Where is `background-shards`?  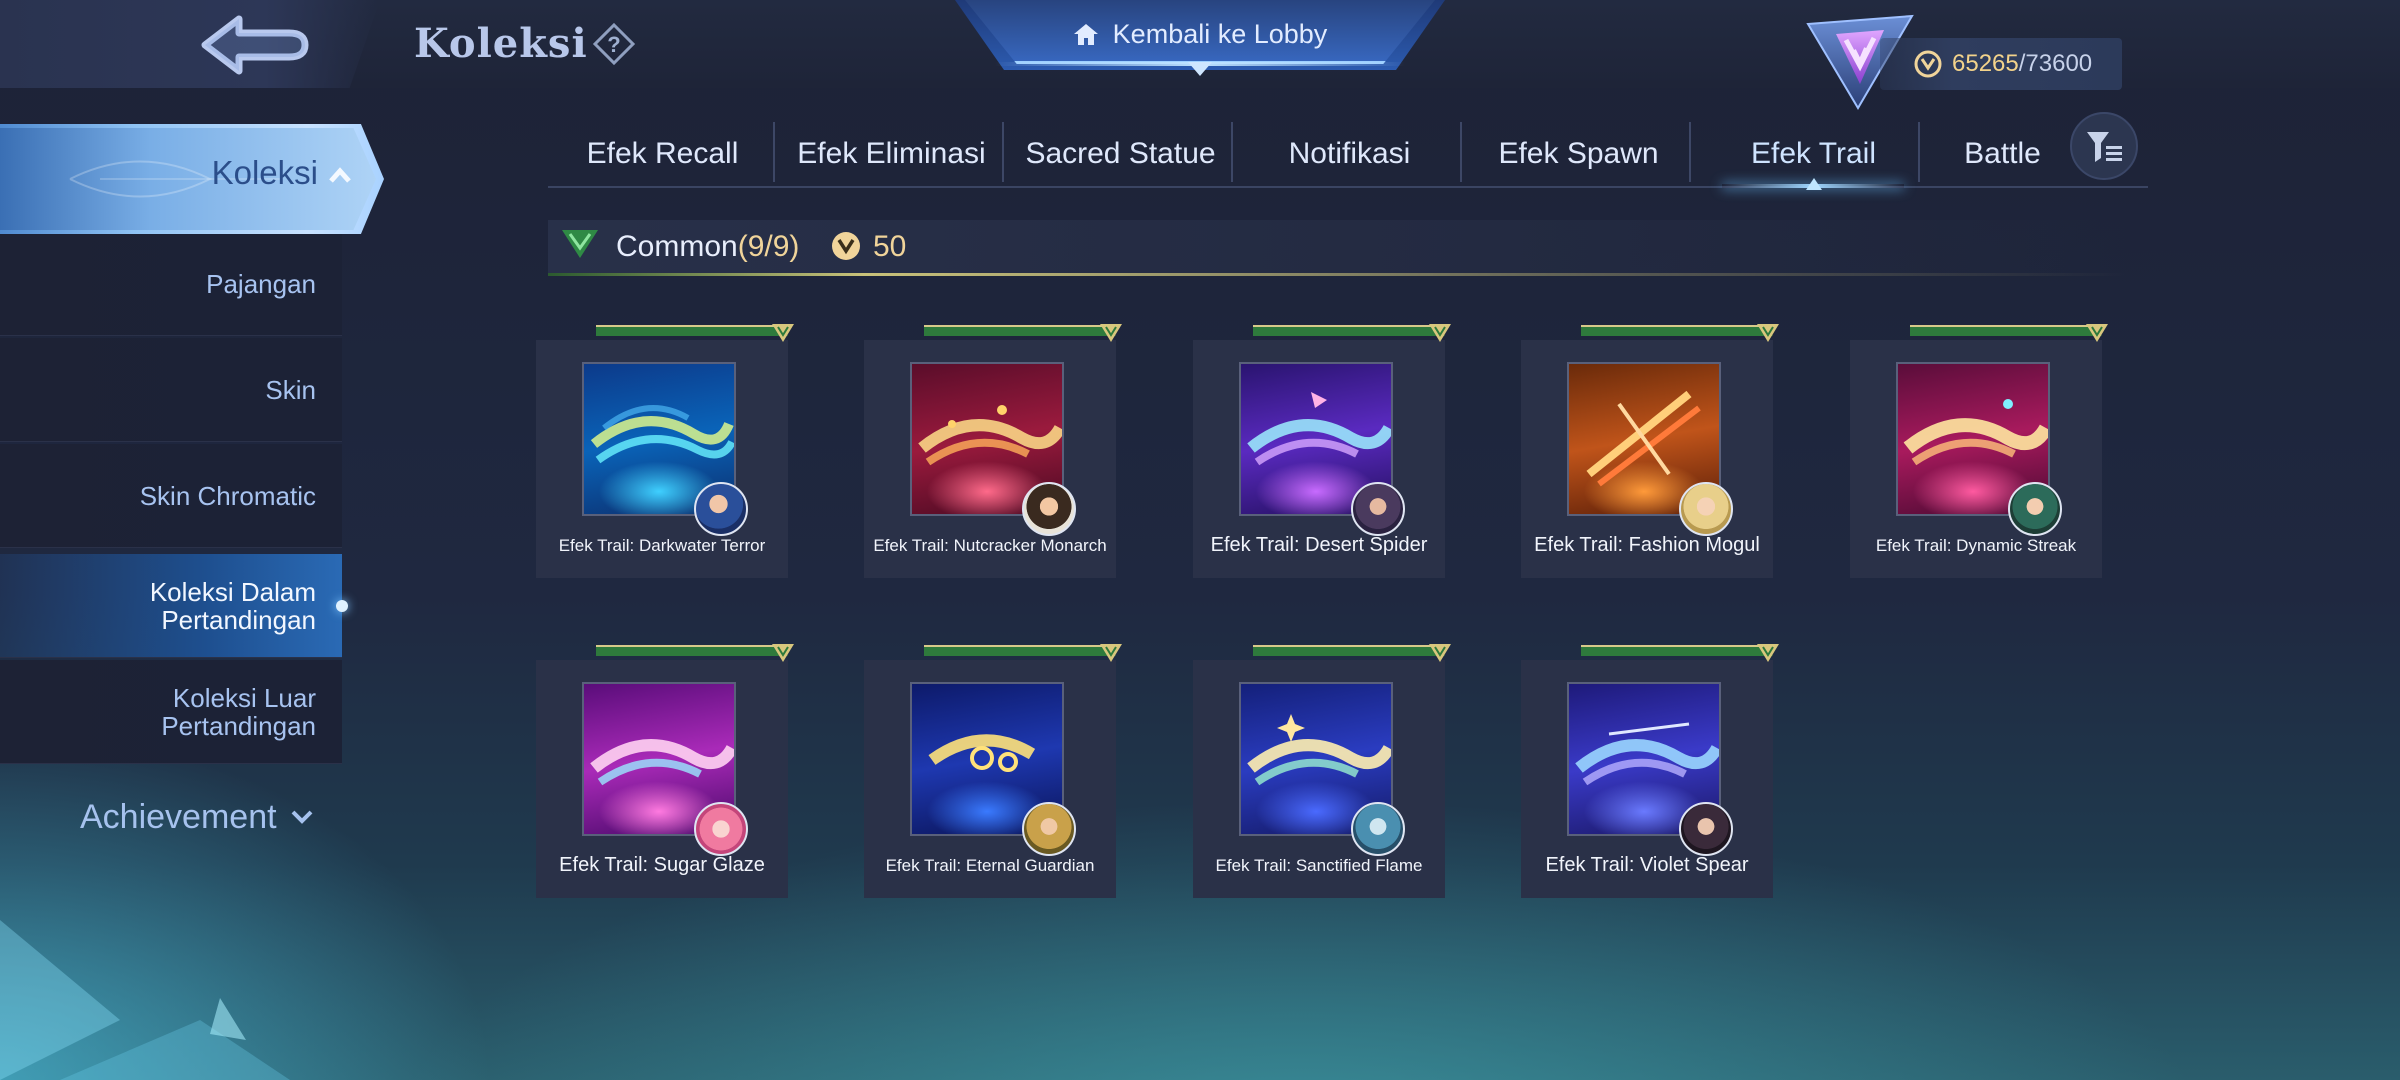
background-shards is located at coordinates (145, 1000).